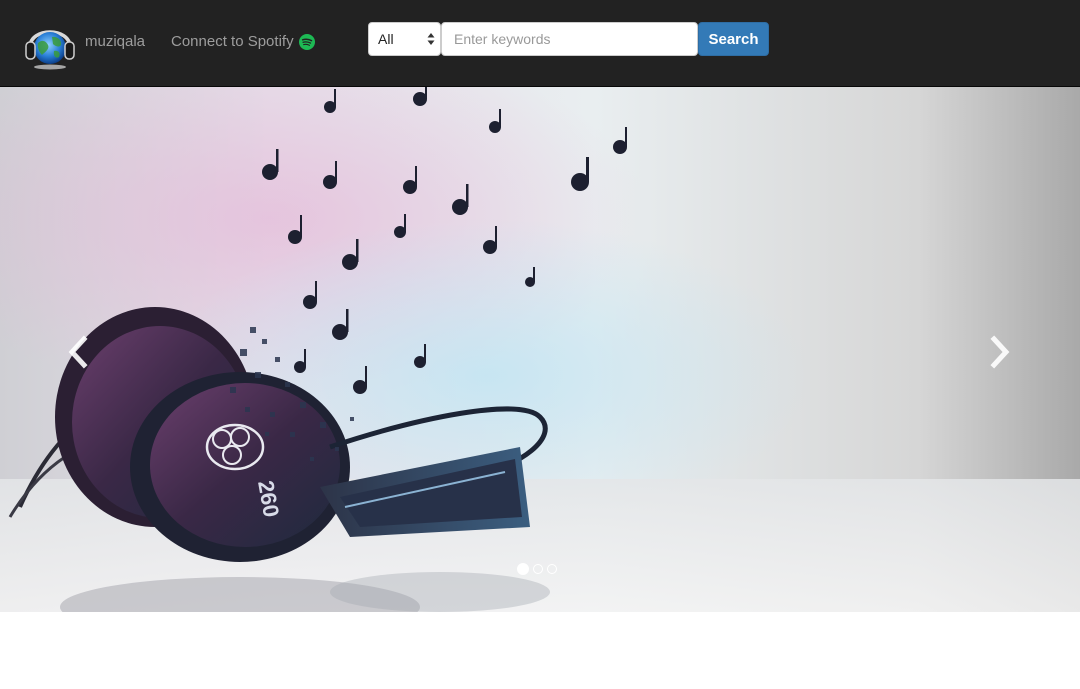  What do you see at coordinates (386, 39) in the screenshot?
I see `category-select-value: All` at bounding box center [386, 39].